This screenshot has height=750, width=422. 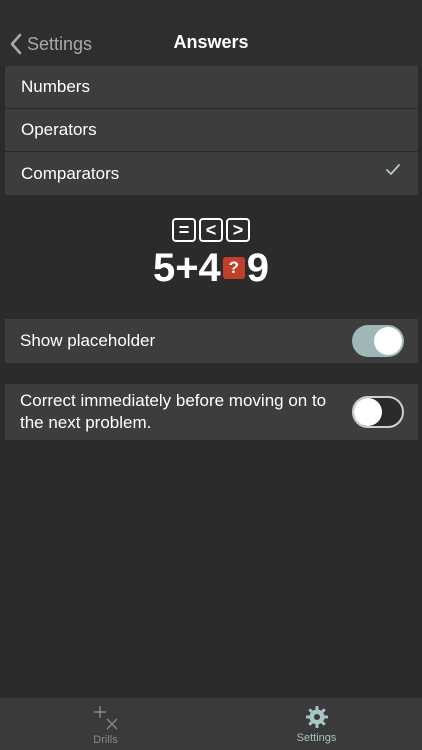 I want to click on show-placeholder-label: Show placeholder, so click(x=88, y=340).